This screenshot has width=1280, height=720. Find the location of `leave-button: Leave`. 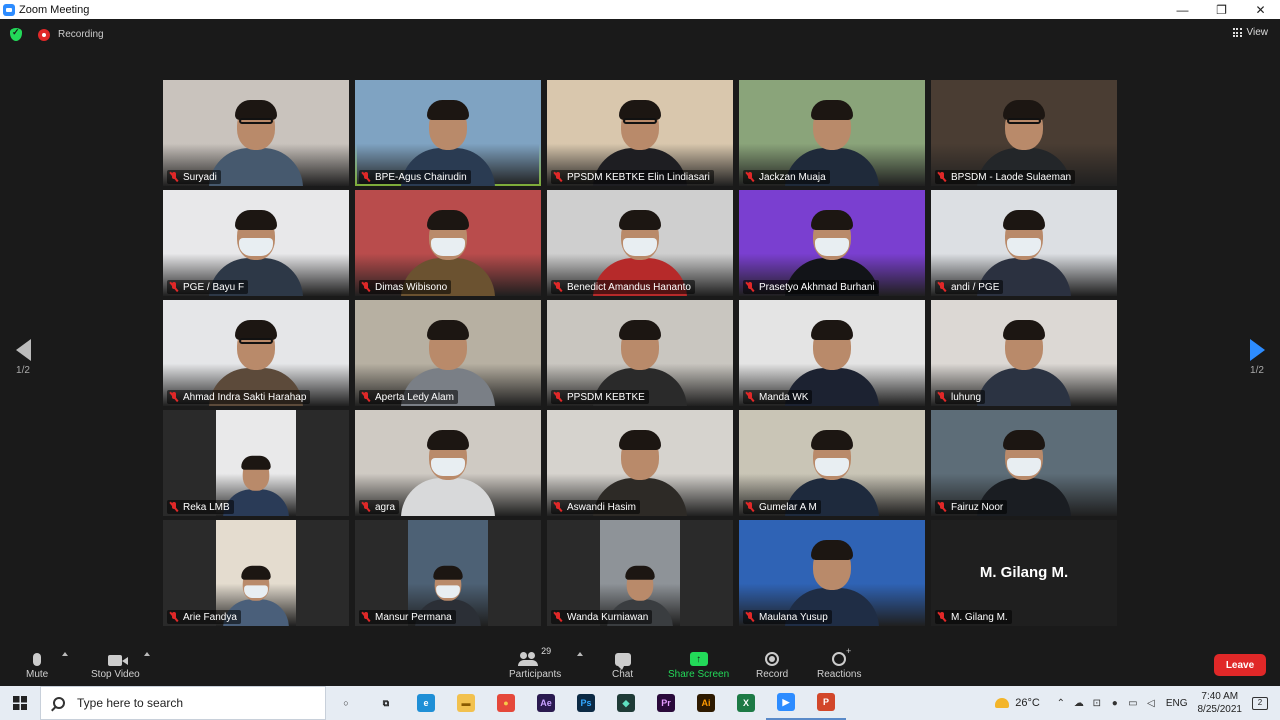

leave-button: Leave is located at coordinates (1240, 665).